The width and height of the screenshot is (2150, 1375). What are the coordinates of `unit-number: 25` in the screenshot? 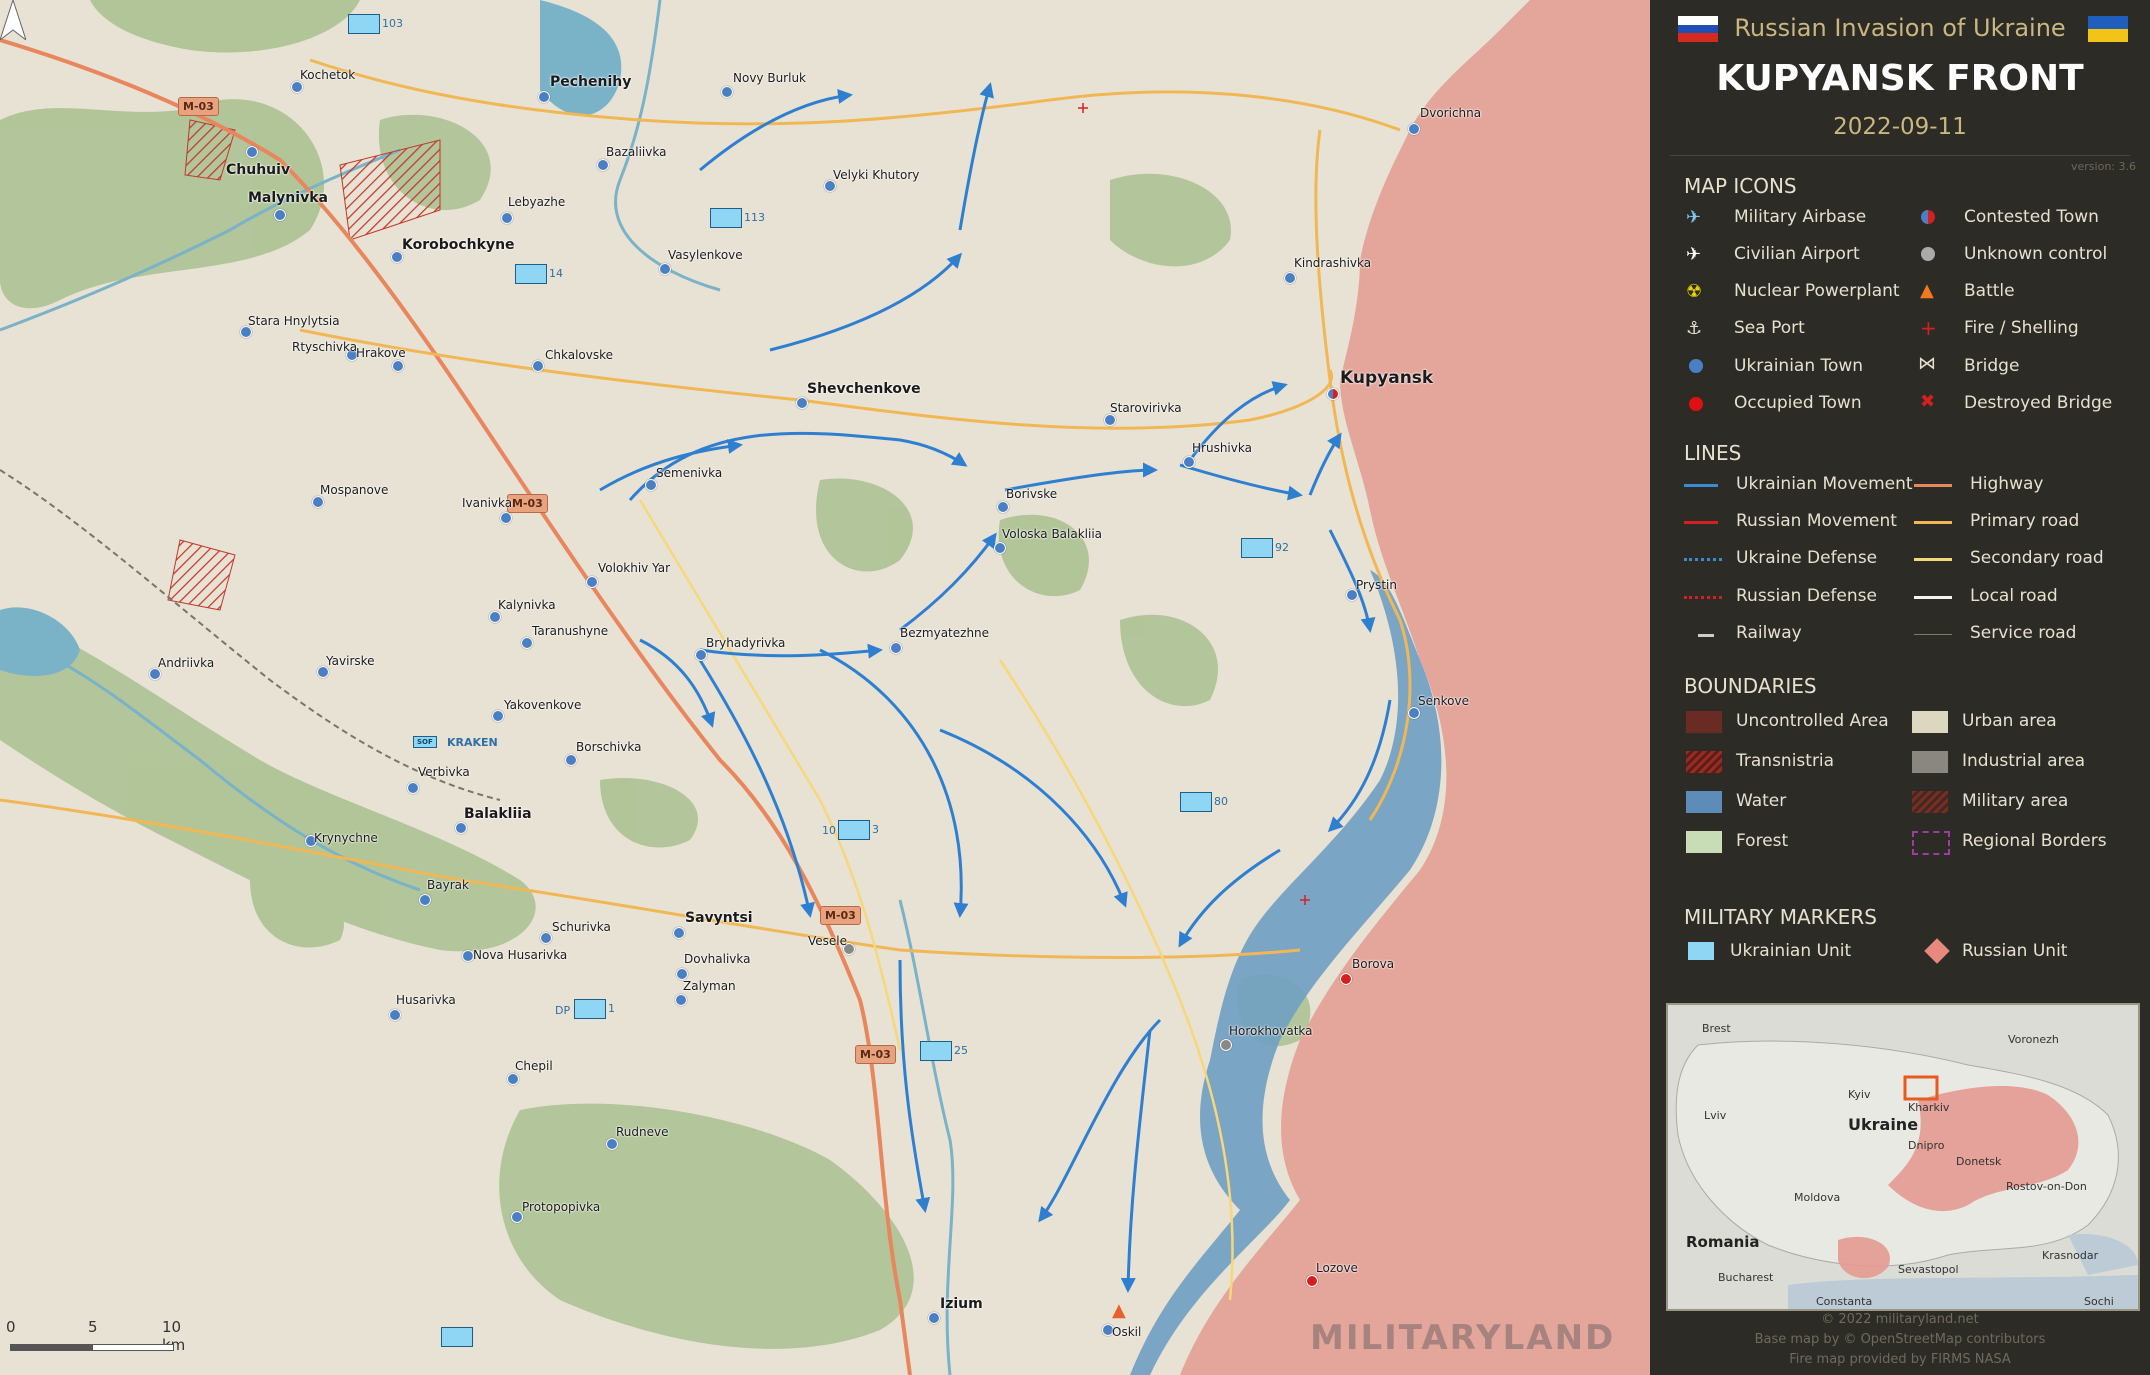 It's located at (961, 1050).